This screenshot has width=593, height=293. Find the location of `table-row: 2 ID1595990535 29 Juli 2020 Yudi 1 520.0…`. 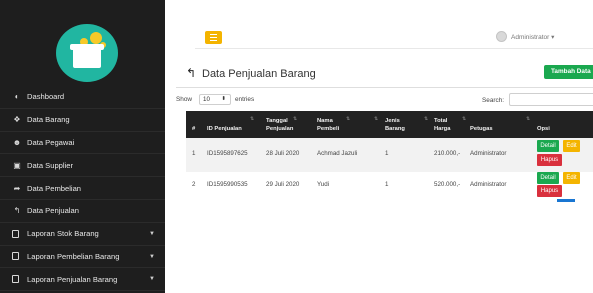

table-row: 2 ID1595990535 29 Juli 2020 Yudi 1 520.0… is located at coordinates (389, 187).